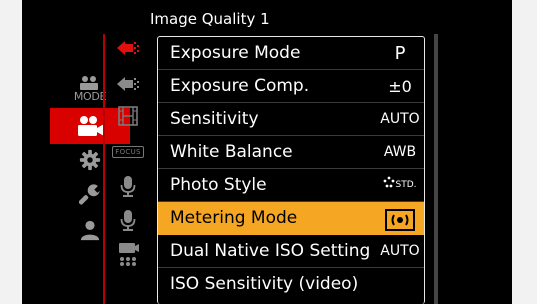 This screenshot has height=304, width=537. I want to click on menu-item-exposure-comp: Exposure Comp. ±0, so click(291, 86).